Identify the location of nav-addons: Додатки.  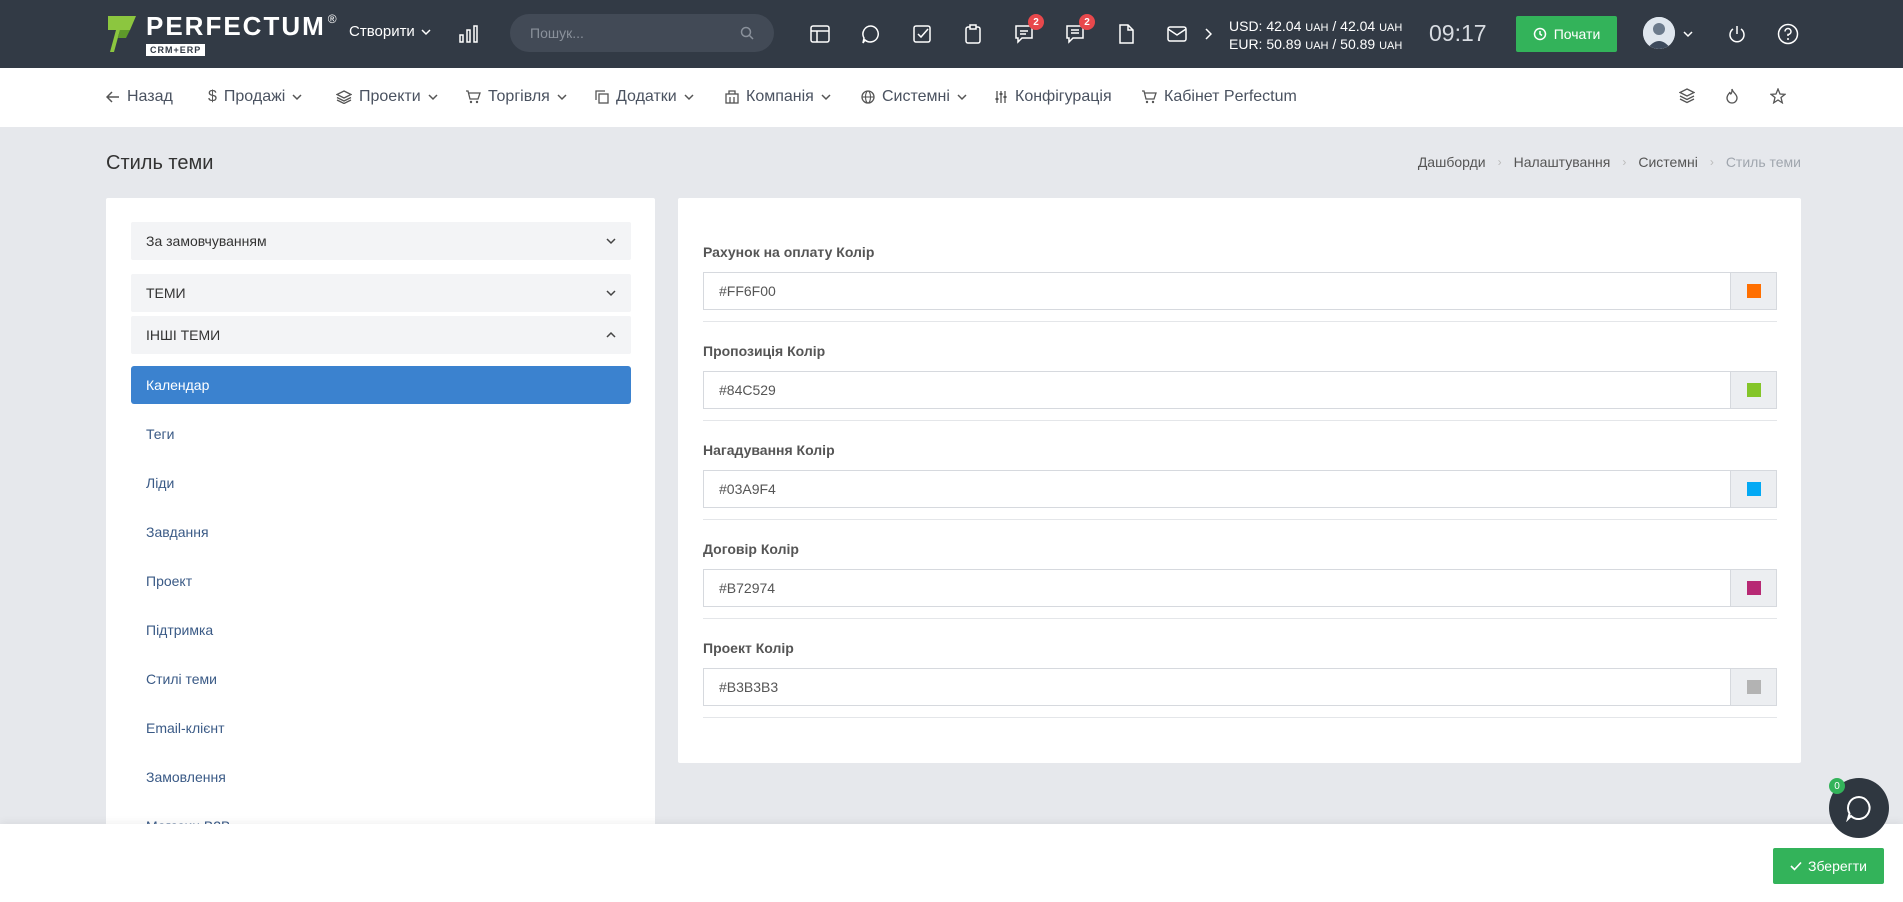
(644, 97).